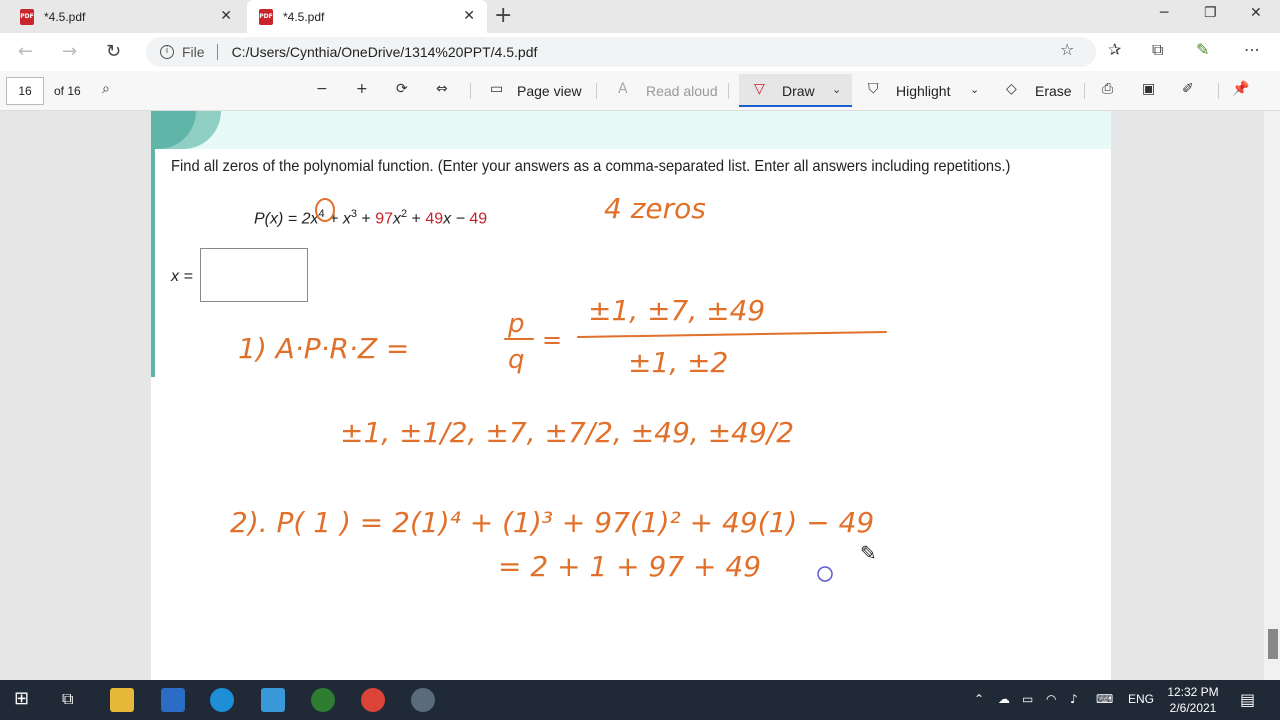 Image resolution: width=1280 pixels, height=720 pixels. Describe the element at coordinates (167, 52) in the screenshot. I see `info-icon: i` at that location.